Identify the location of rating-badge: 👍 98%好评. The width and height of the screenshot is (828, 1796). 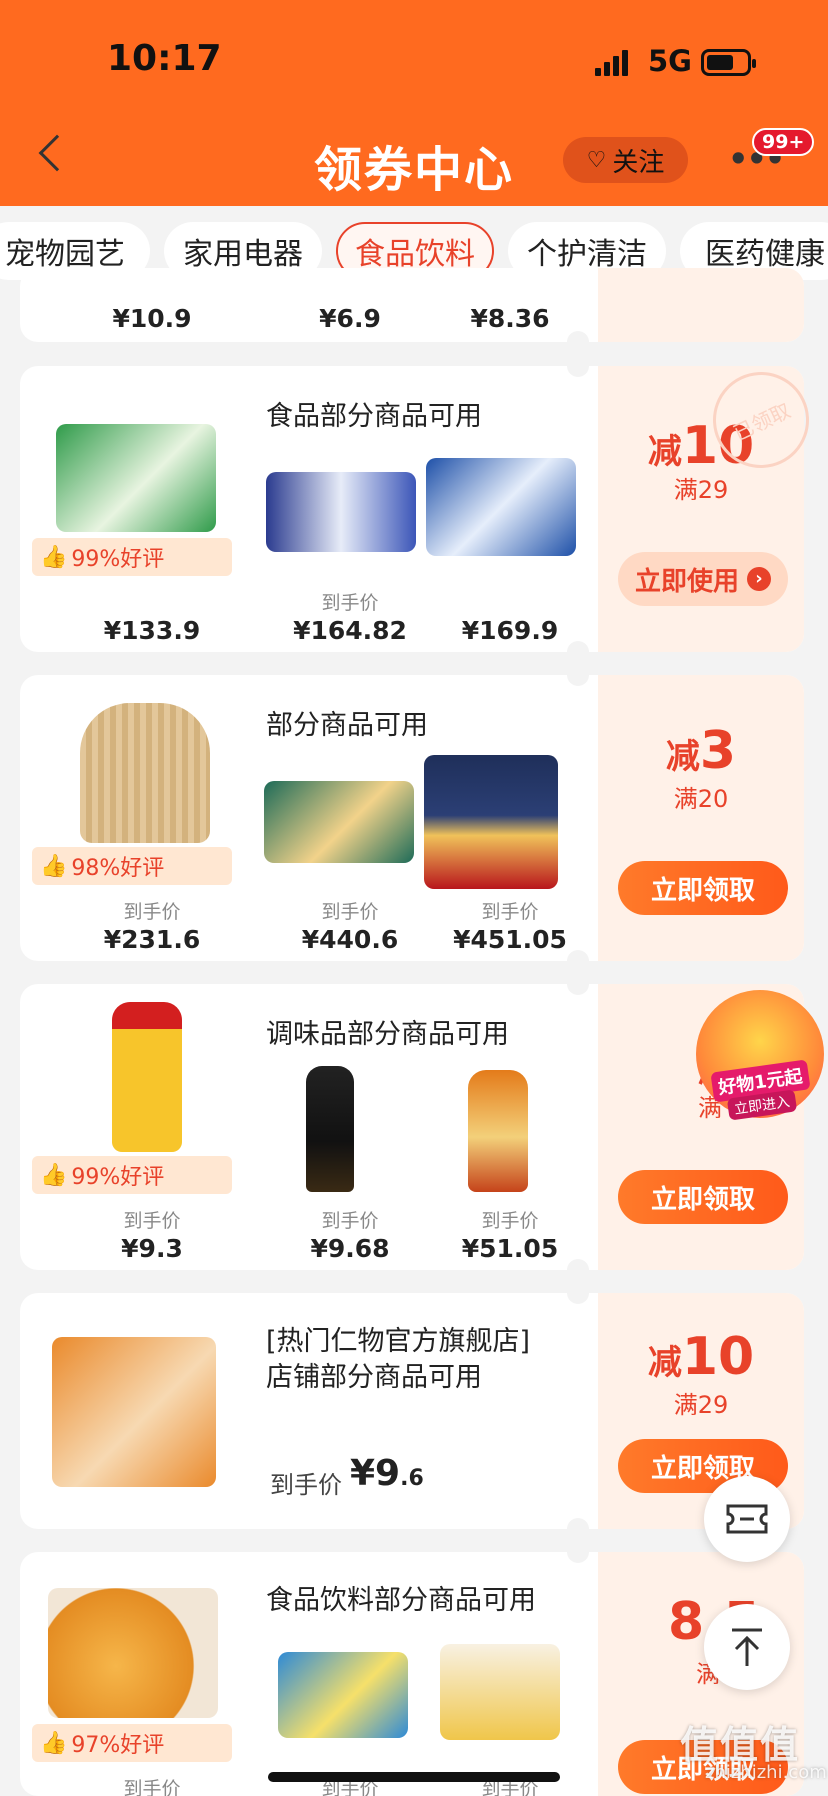
(132, 866).